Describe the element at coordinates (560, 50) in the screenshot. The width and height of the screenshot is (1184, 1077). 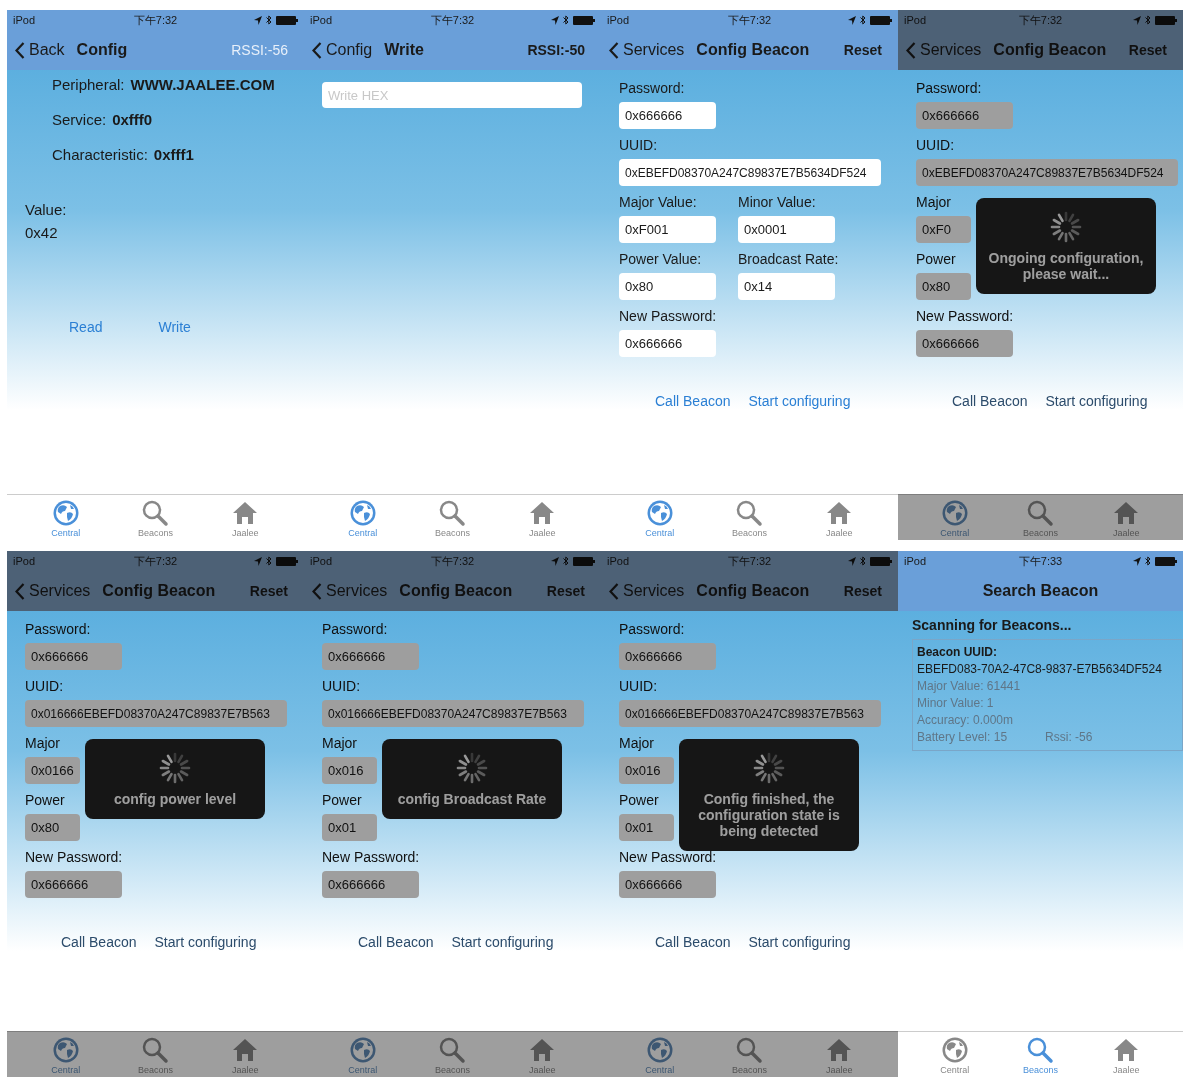
I see `nav-right-button: RSSI:-50` at that location.